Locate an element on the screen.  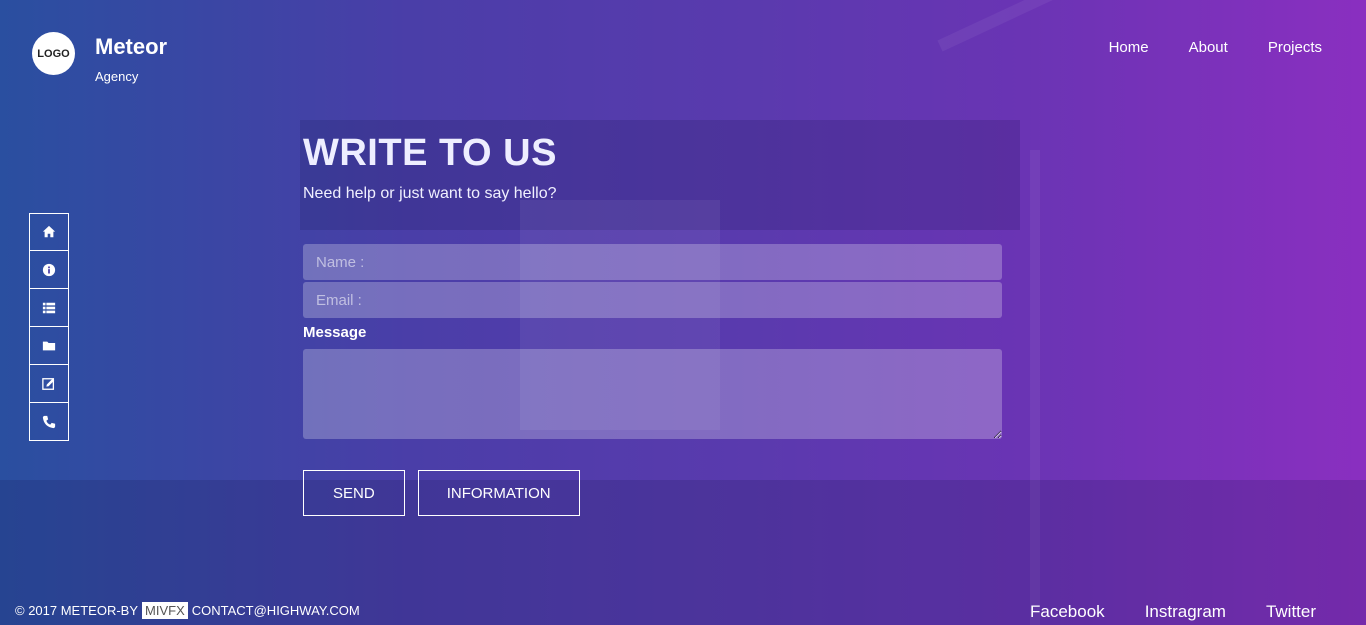
nav-home: Home is located at coordinates (1129, 47).